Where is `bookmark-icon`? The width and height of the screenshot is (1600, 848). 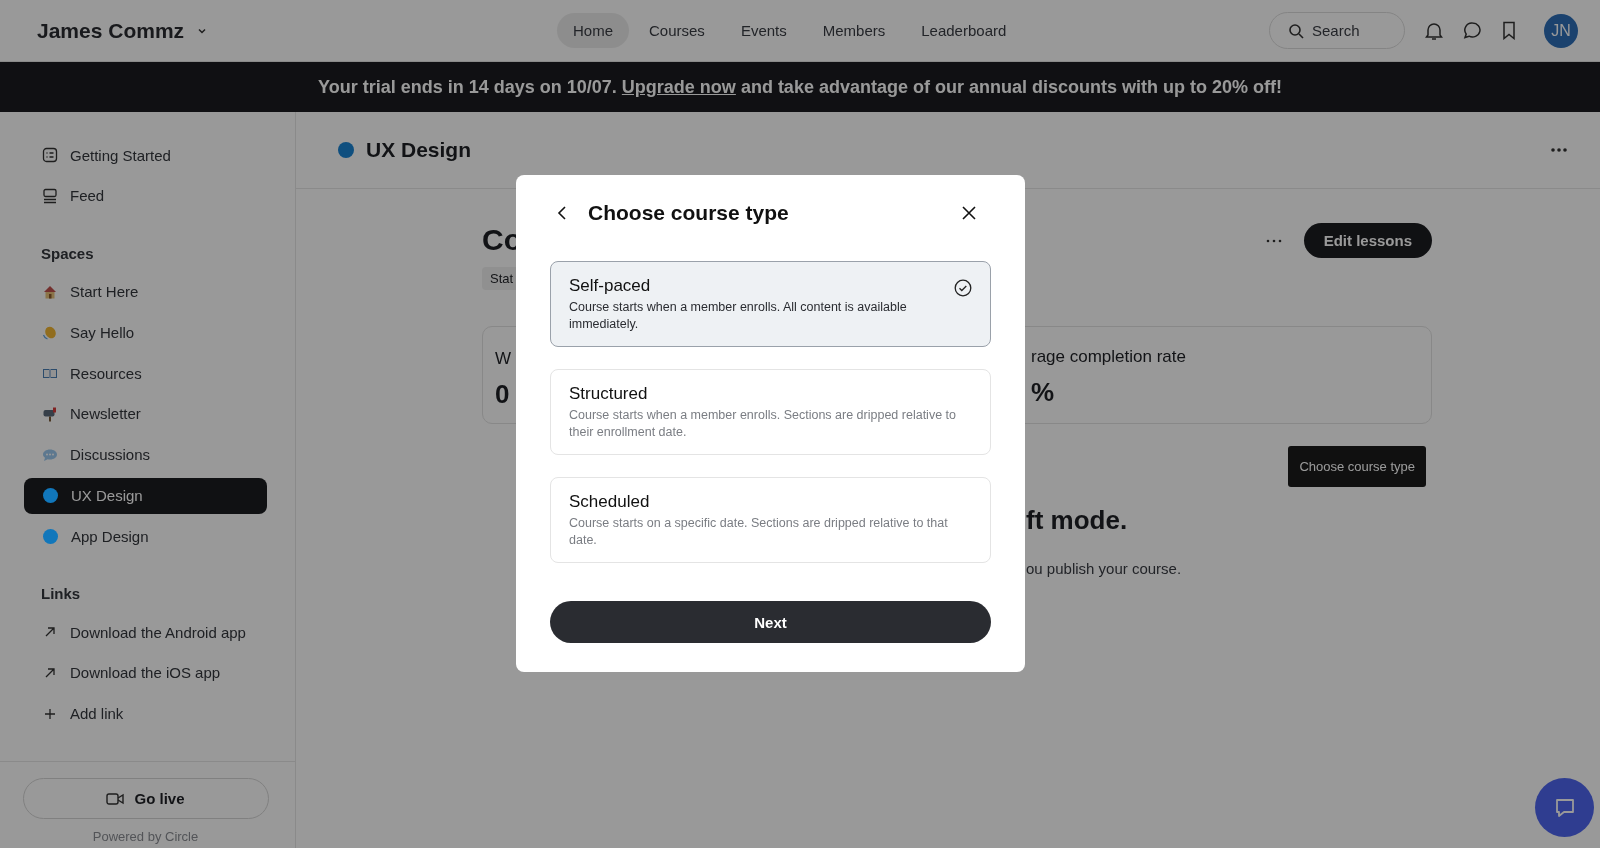
bookmark-icon is located at coordinates (1509, 30).